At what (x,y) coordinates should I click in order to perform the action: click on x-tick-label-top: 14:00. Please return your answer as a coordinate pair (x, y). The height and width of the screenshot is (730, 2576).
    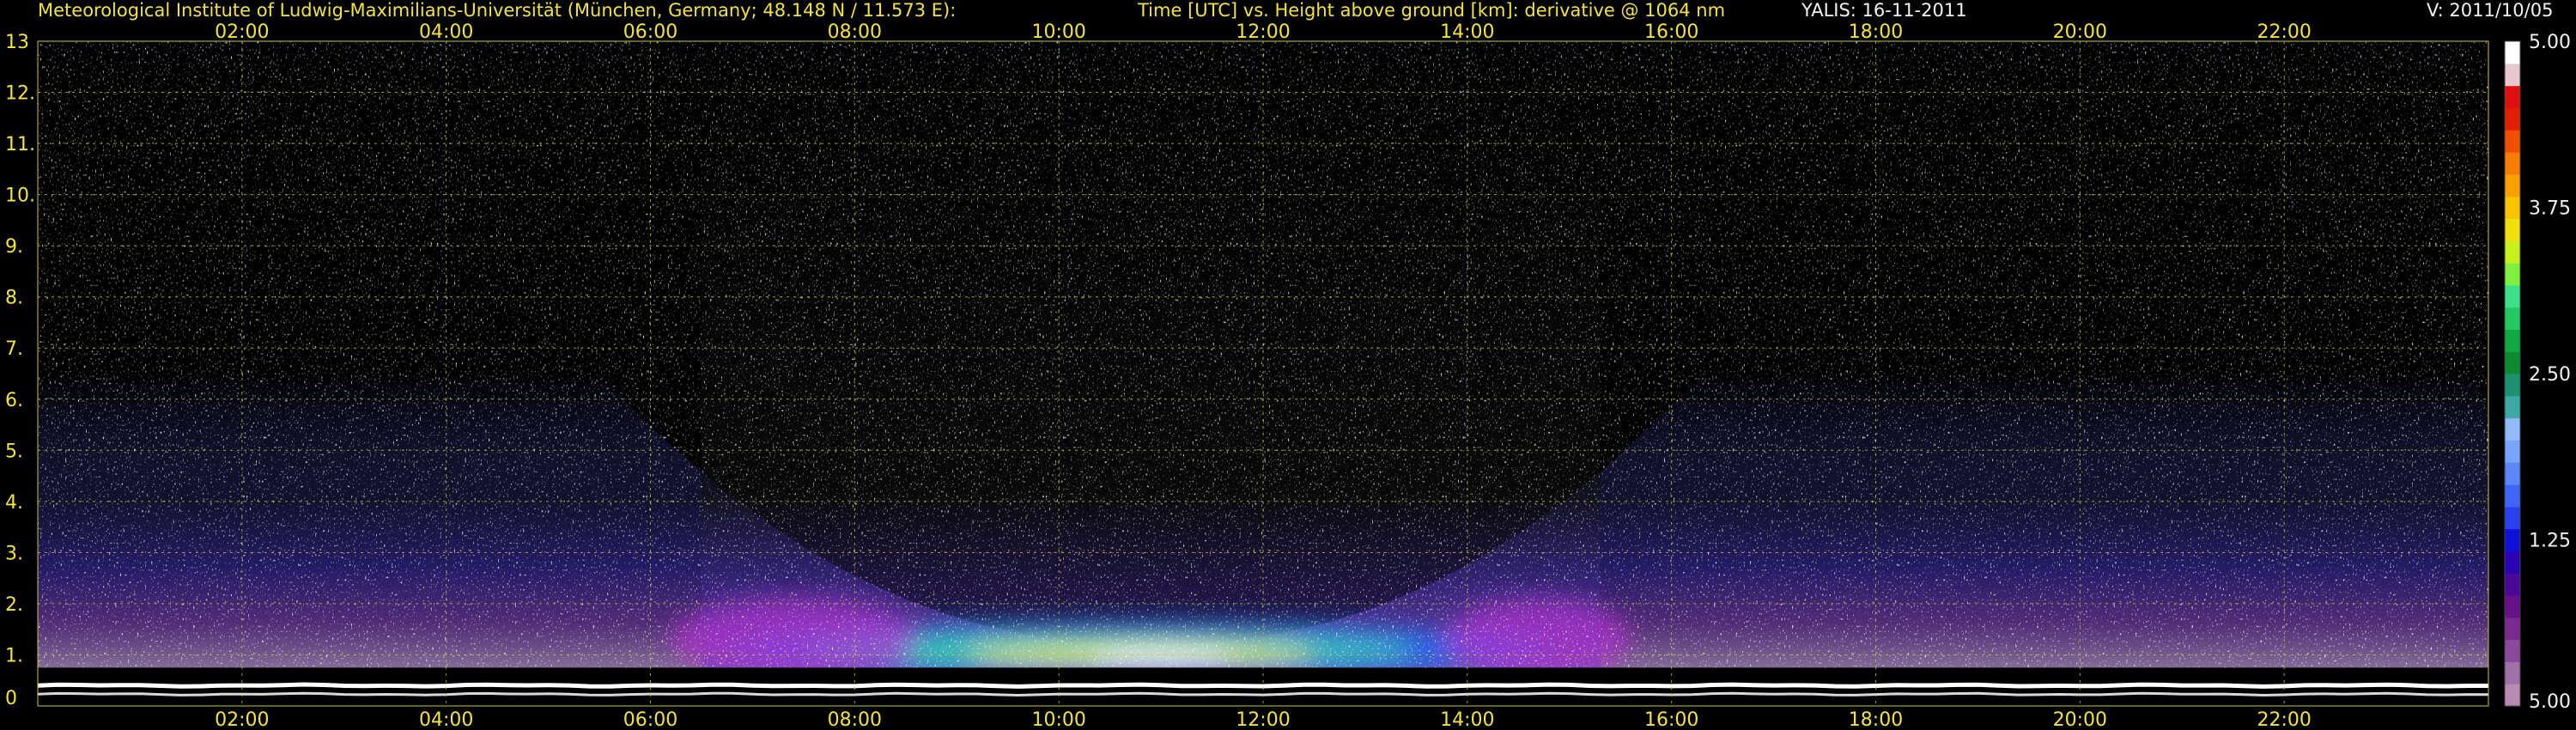
    Looking at the image, I should click on (1467, 32).